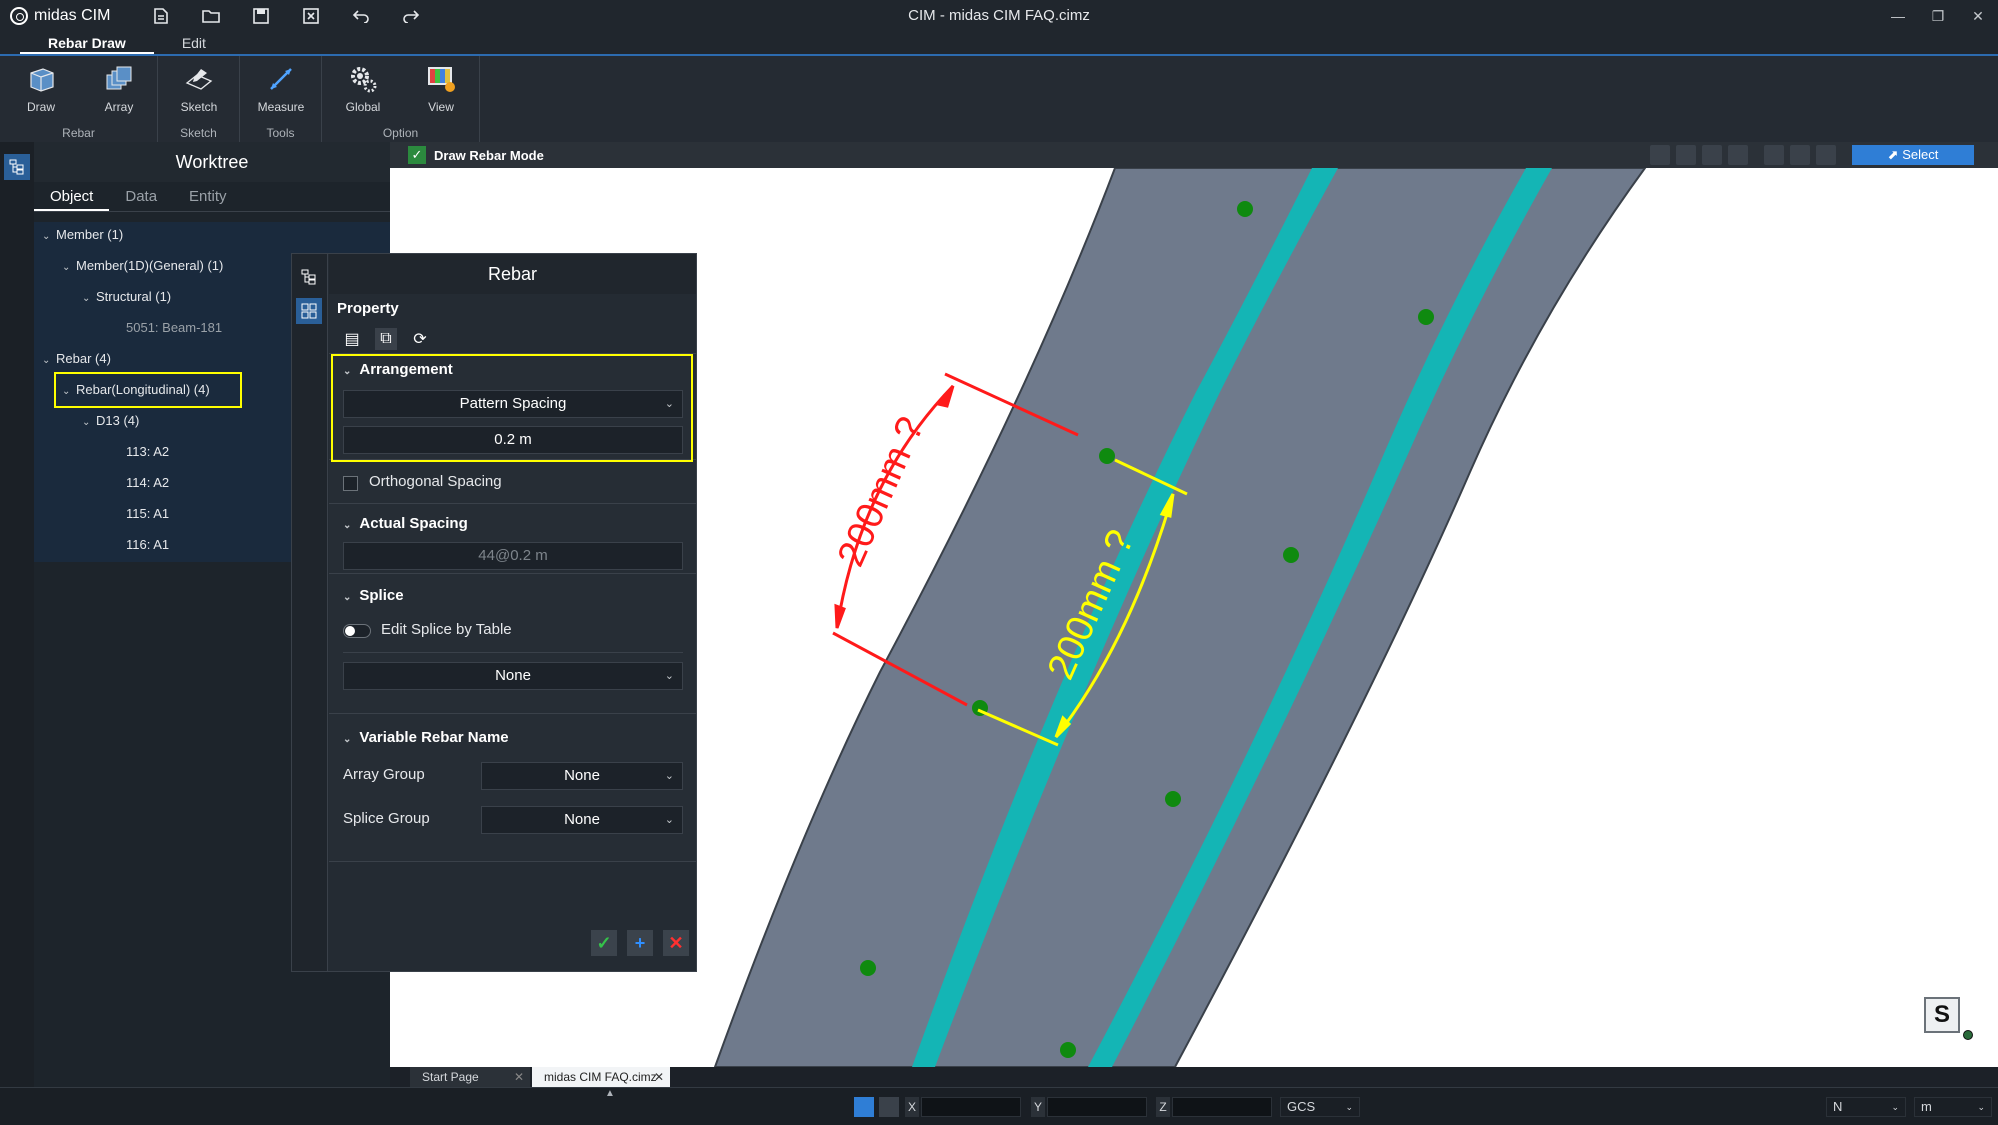 Image resolution: width=1998 pixels, height=1125 pixels. I want to click on snap-icon, so click(864, 1107).